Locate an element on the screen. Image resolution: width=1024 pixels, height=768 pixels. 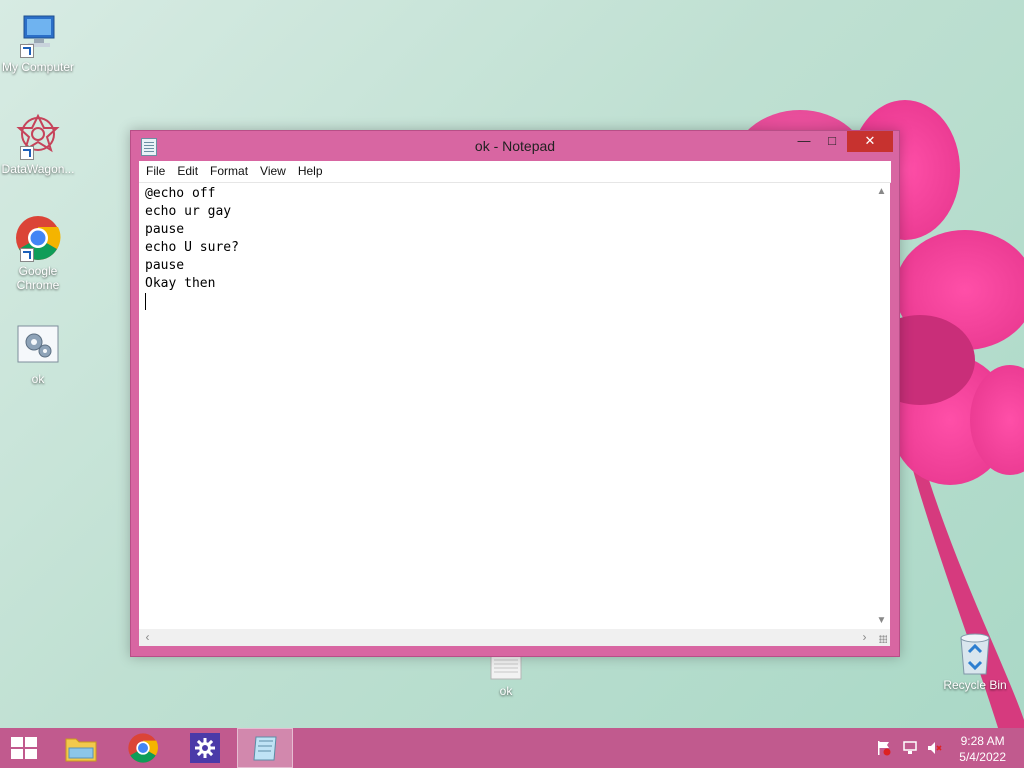
gear-icon is located at coordinates (205, 748).